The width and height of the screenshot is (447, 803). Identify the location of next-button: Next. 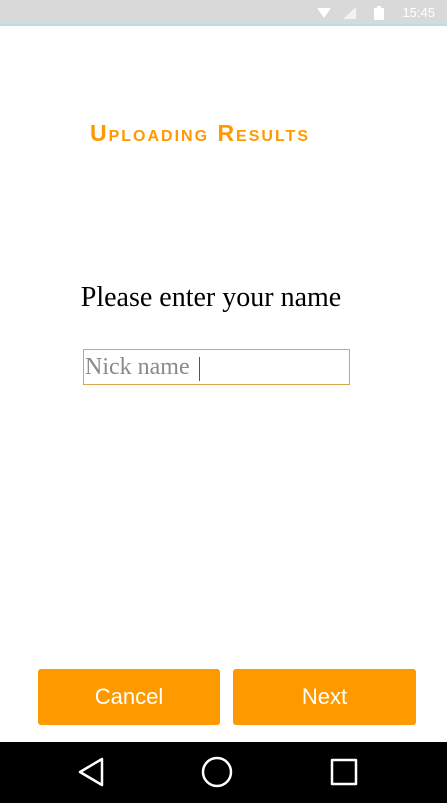
(324, 697).